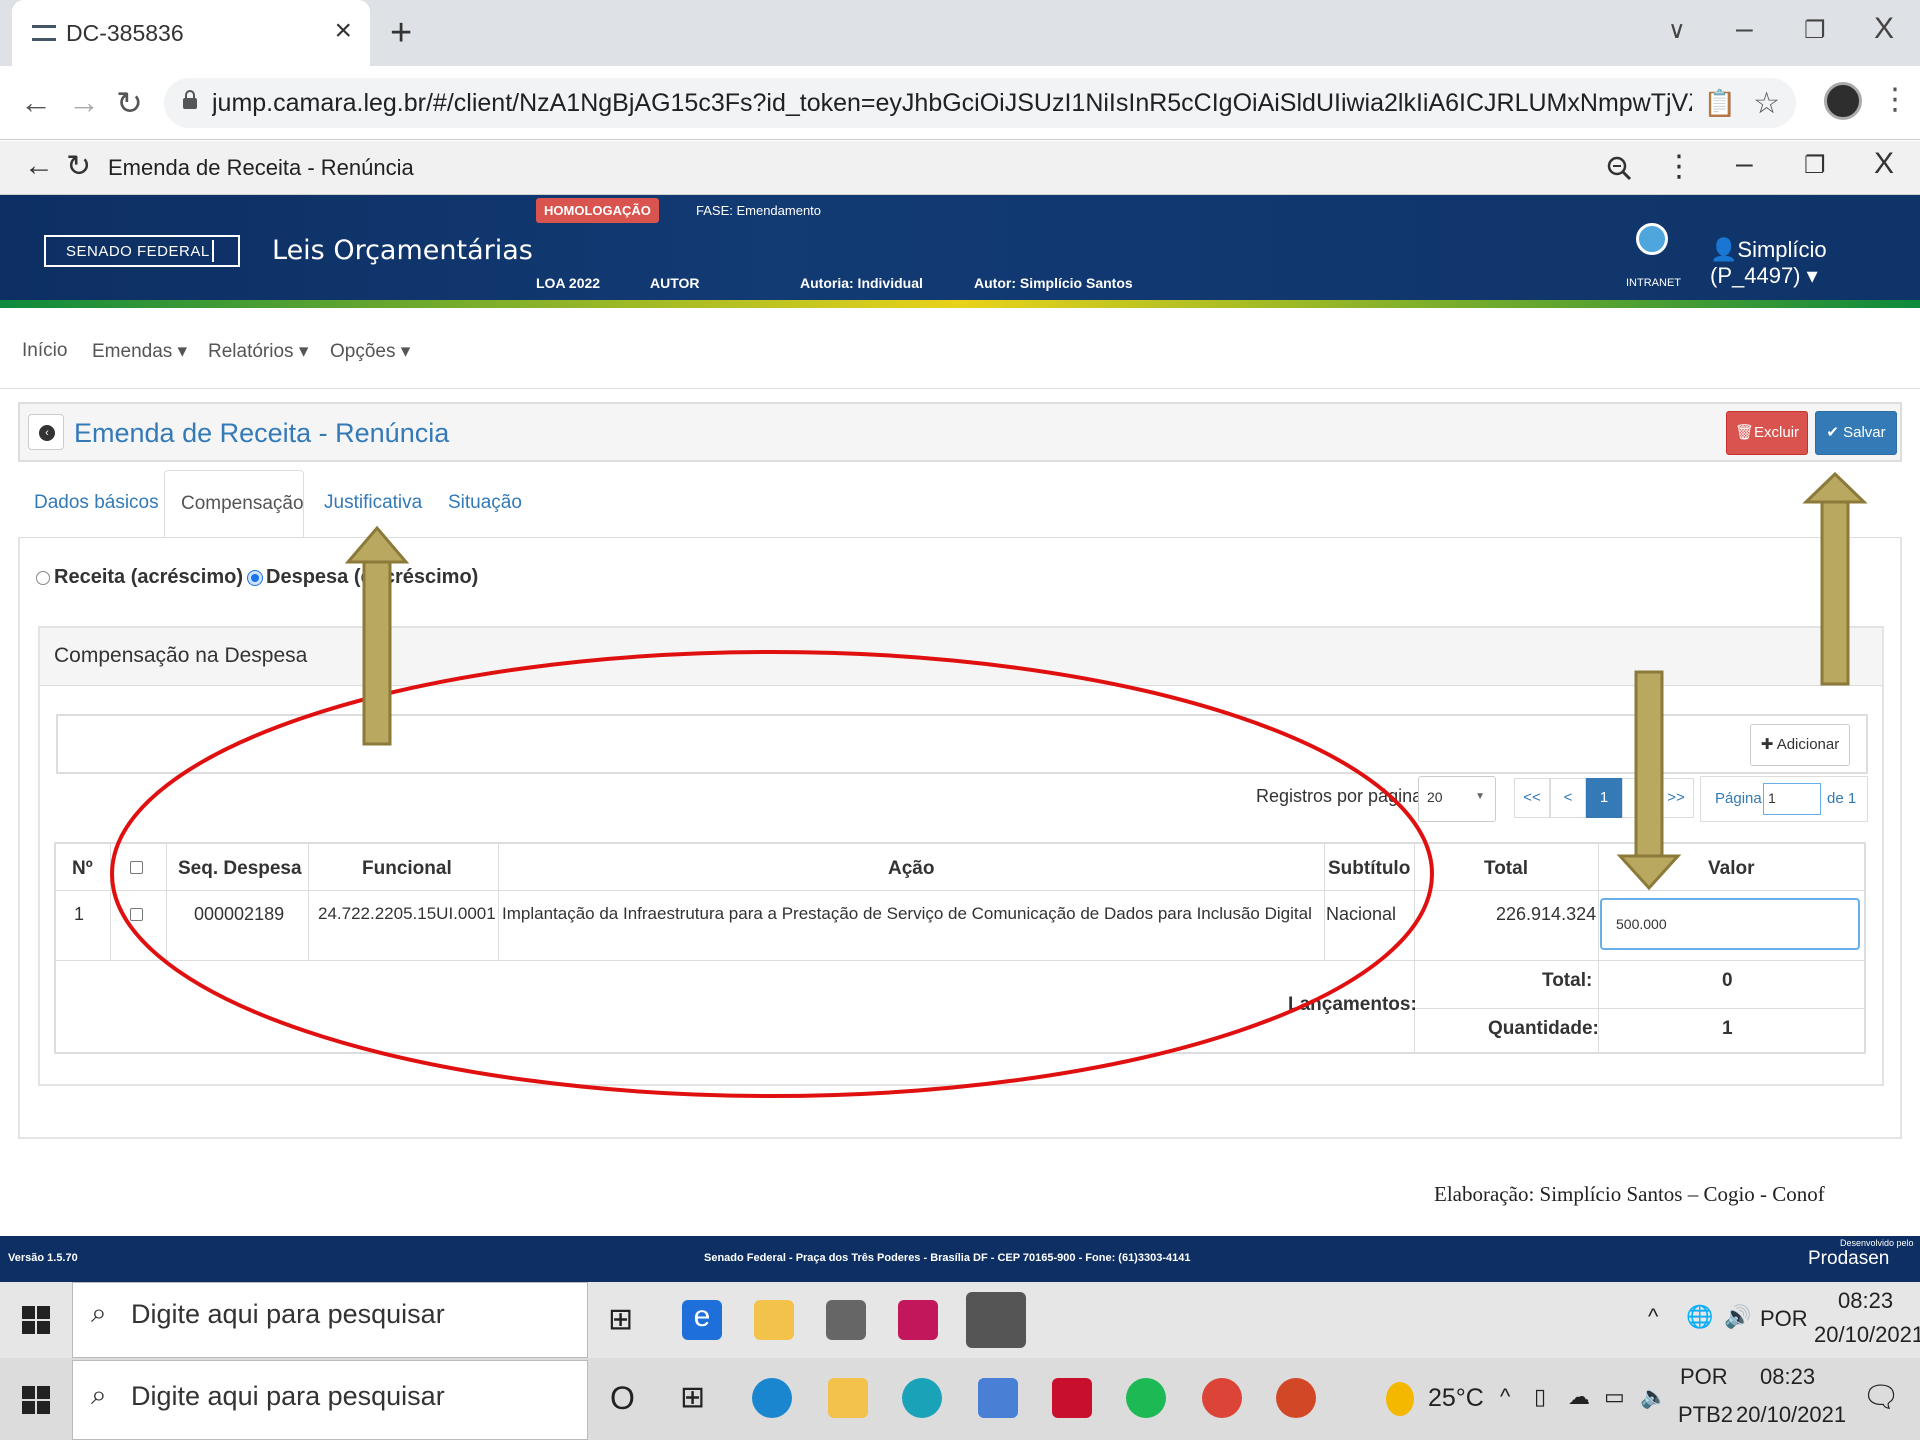 This screenshot has height=1440, width=1920. Describe the element at coordinates (1730, 924) in the screenshot. I see `valor-input: 500.000` at that location.